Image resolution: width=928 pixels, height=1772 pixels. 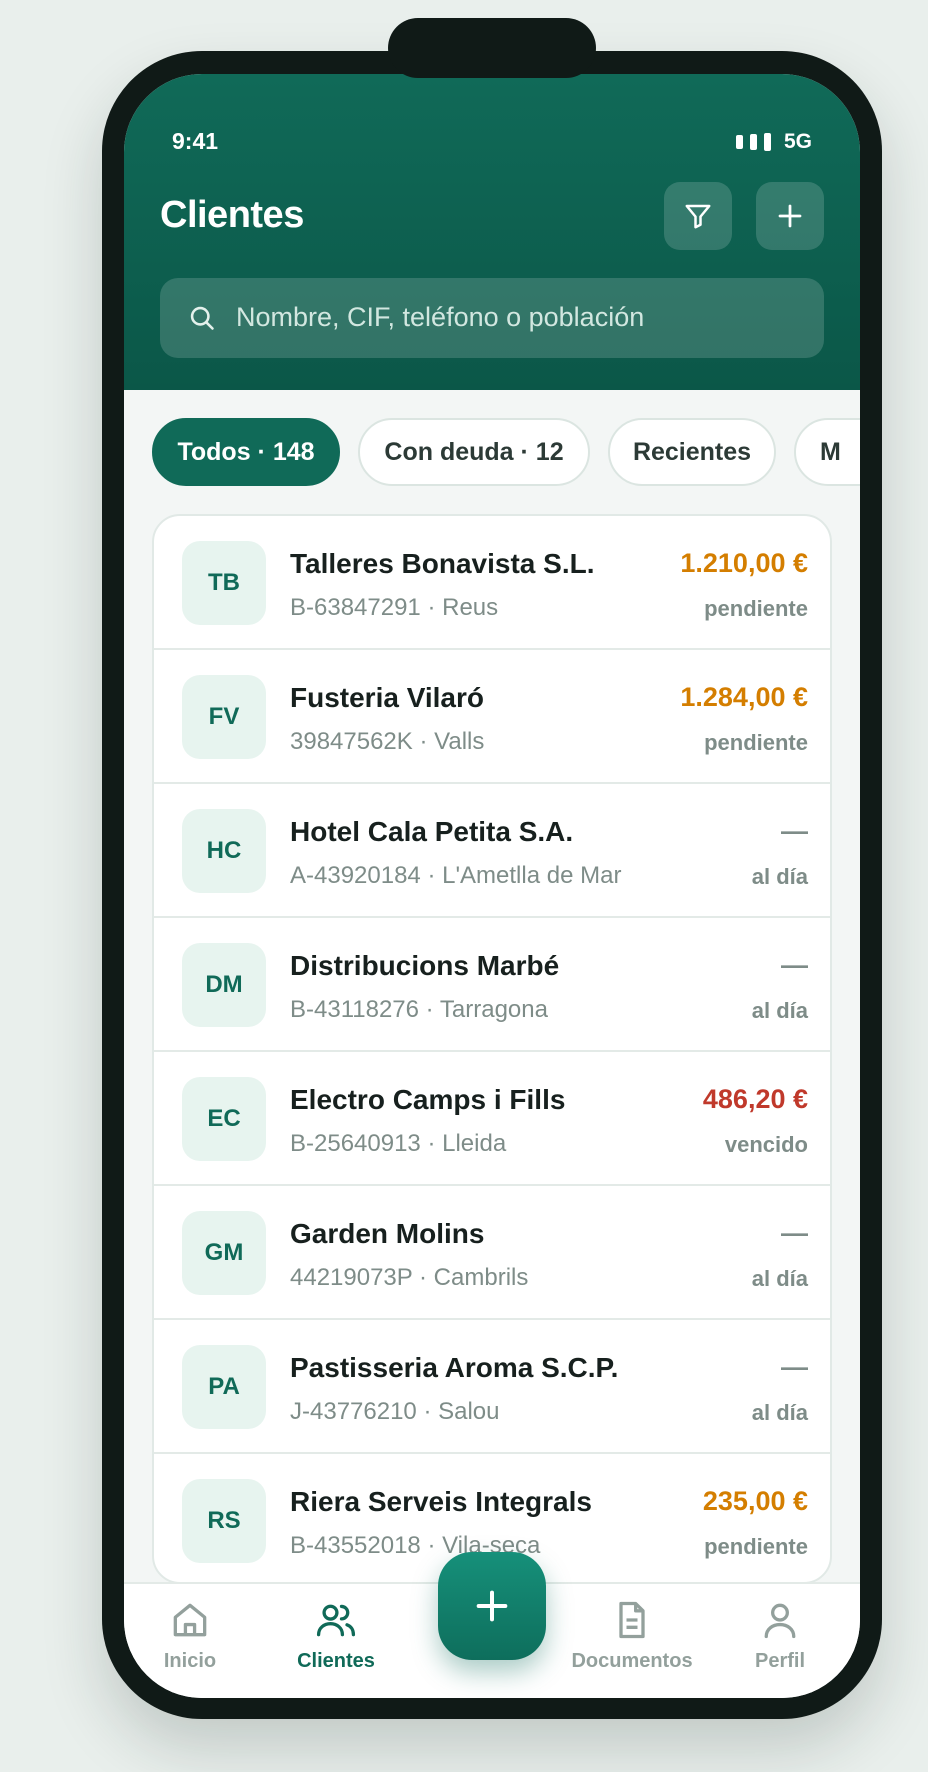 I want to click on client-id-location: B-43118276 · Tarragona, so click(x=419, y=1009).